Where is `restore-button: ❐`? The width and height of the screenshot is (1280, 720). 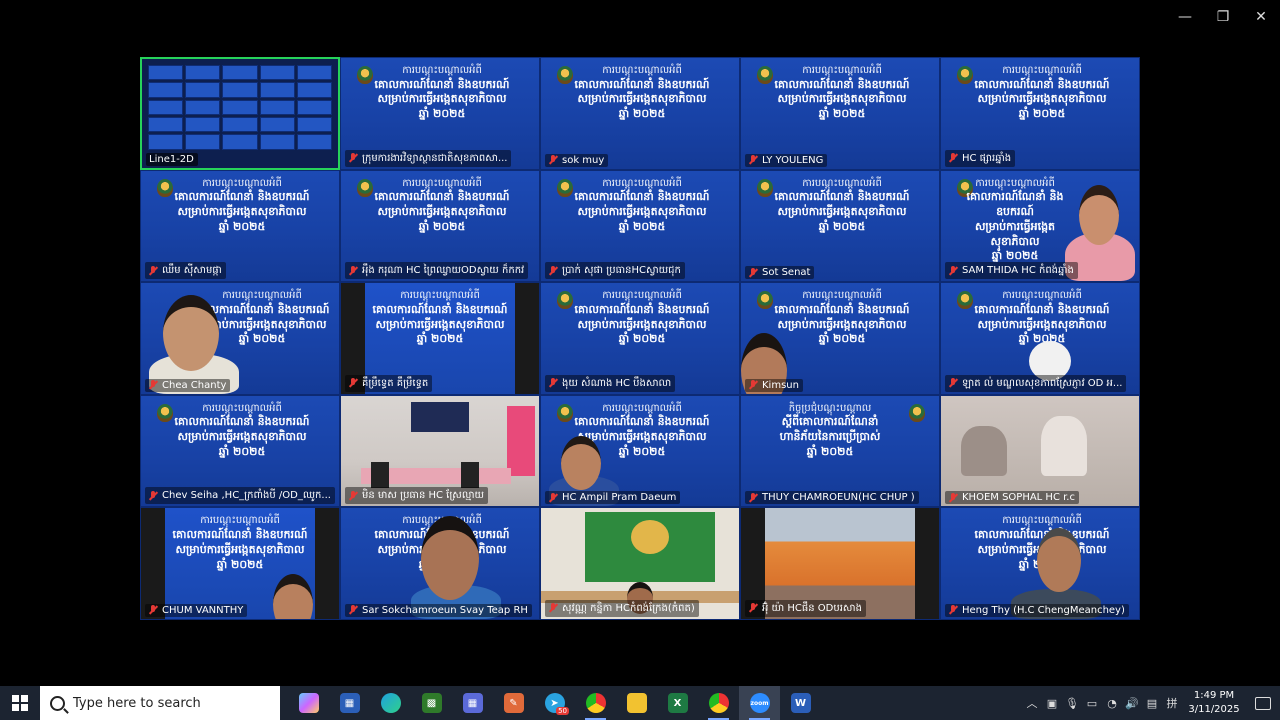 restore-button: ❐ is located at coordinates (1223, 17).